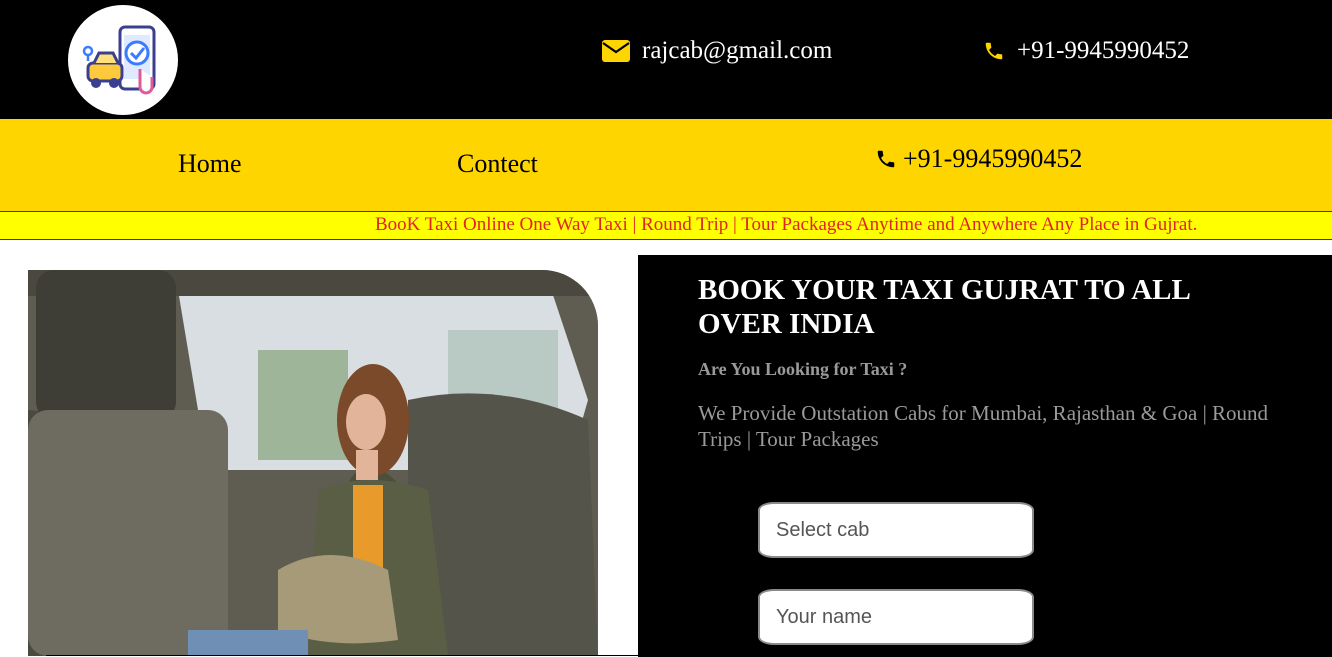 The width and height of the screenshot is (1332, 657). I want to click on header-email: rajcab@gmail.com, so click(717, 51).